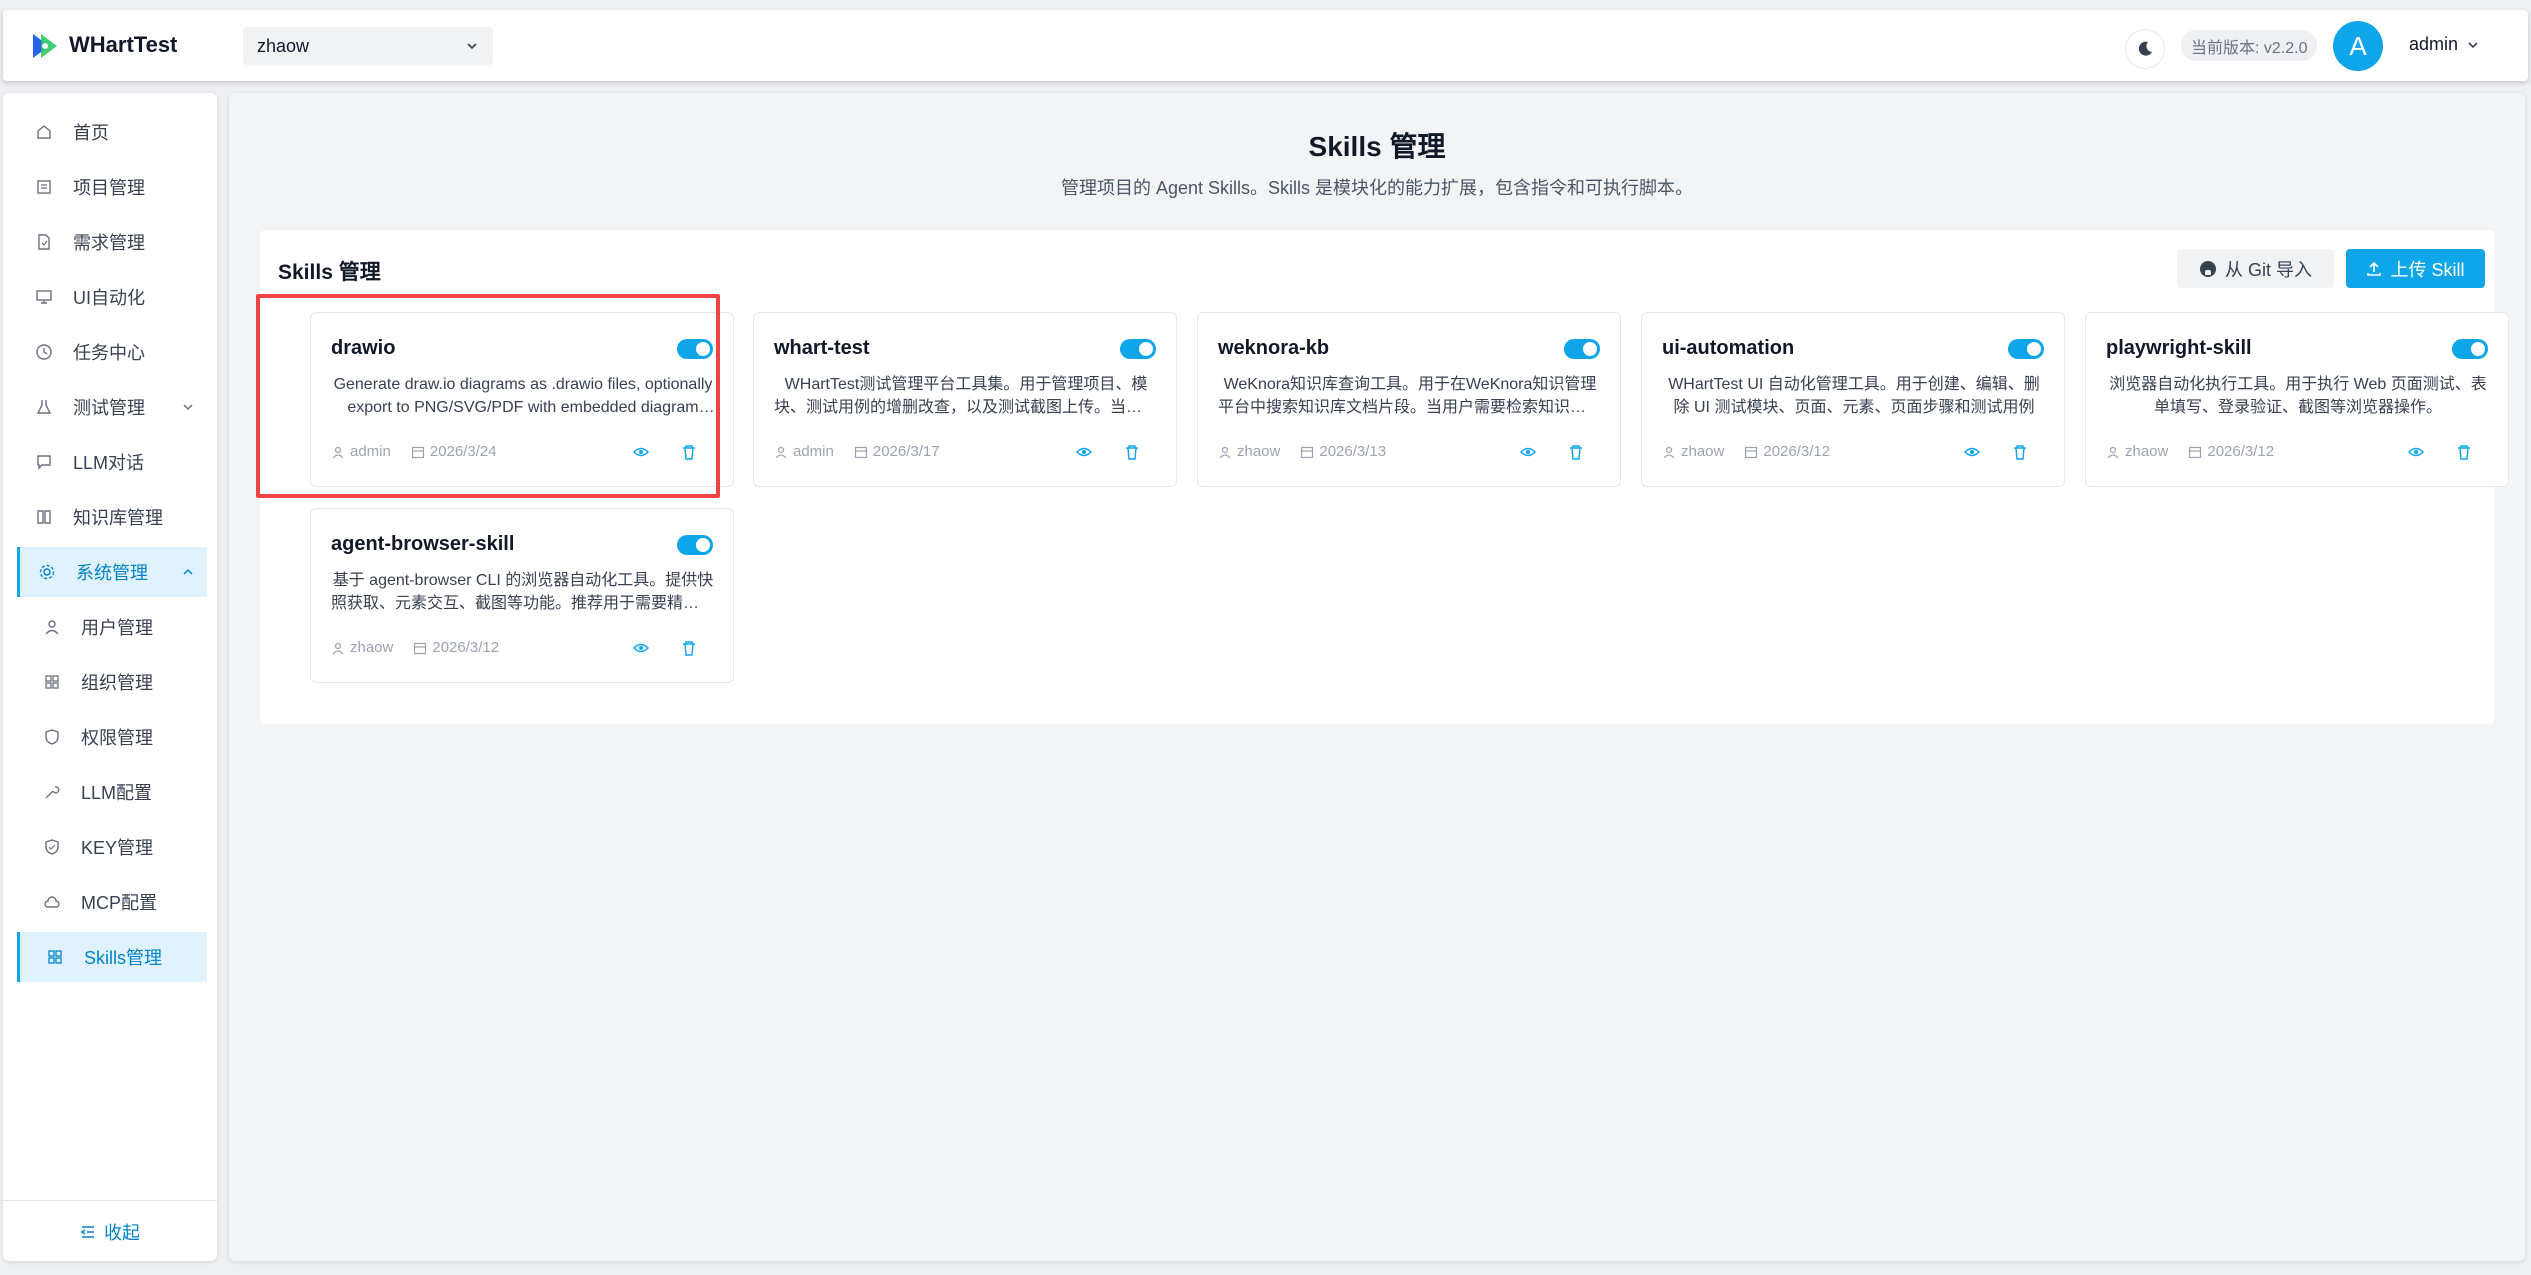  I want to click on git-import-button: 从 Git 导入, so click(2255, 268).